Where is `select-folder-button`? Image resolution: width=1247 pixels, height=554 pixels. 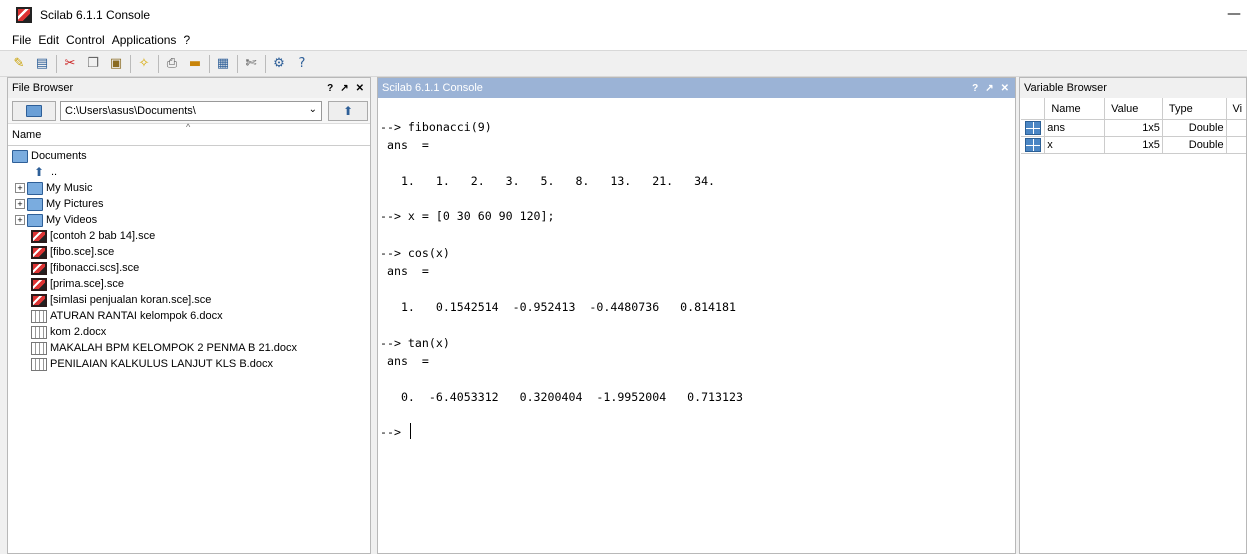
select-folder-button is located at coordinates (34, 110).